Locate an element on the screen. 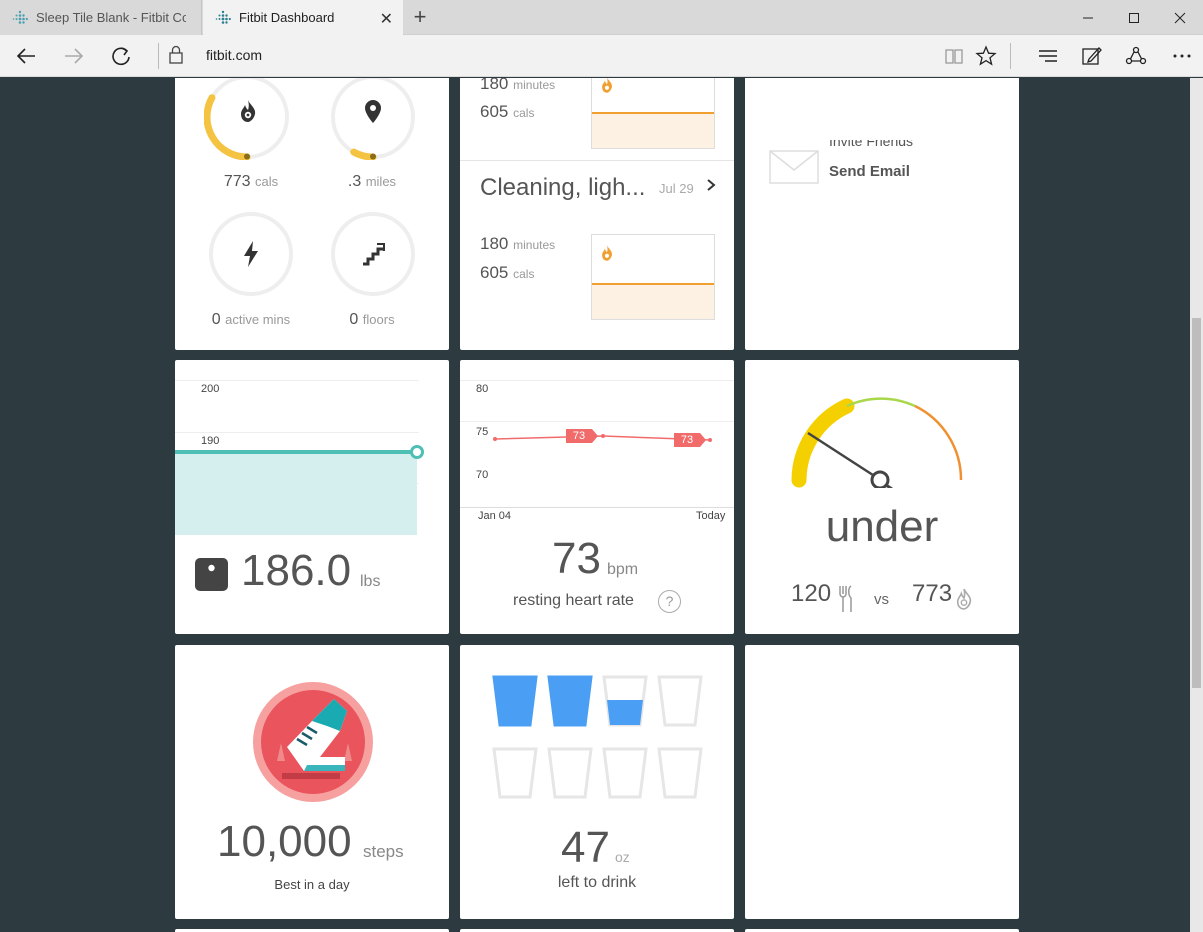  calories-value: 773 cals is located at coordinates (251, 181).